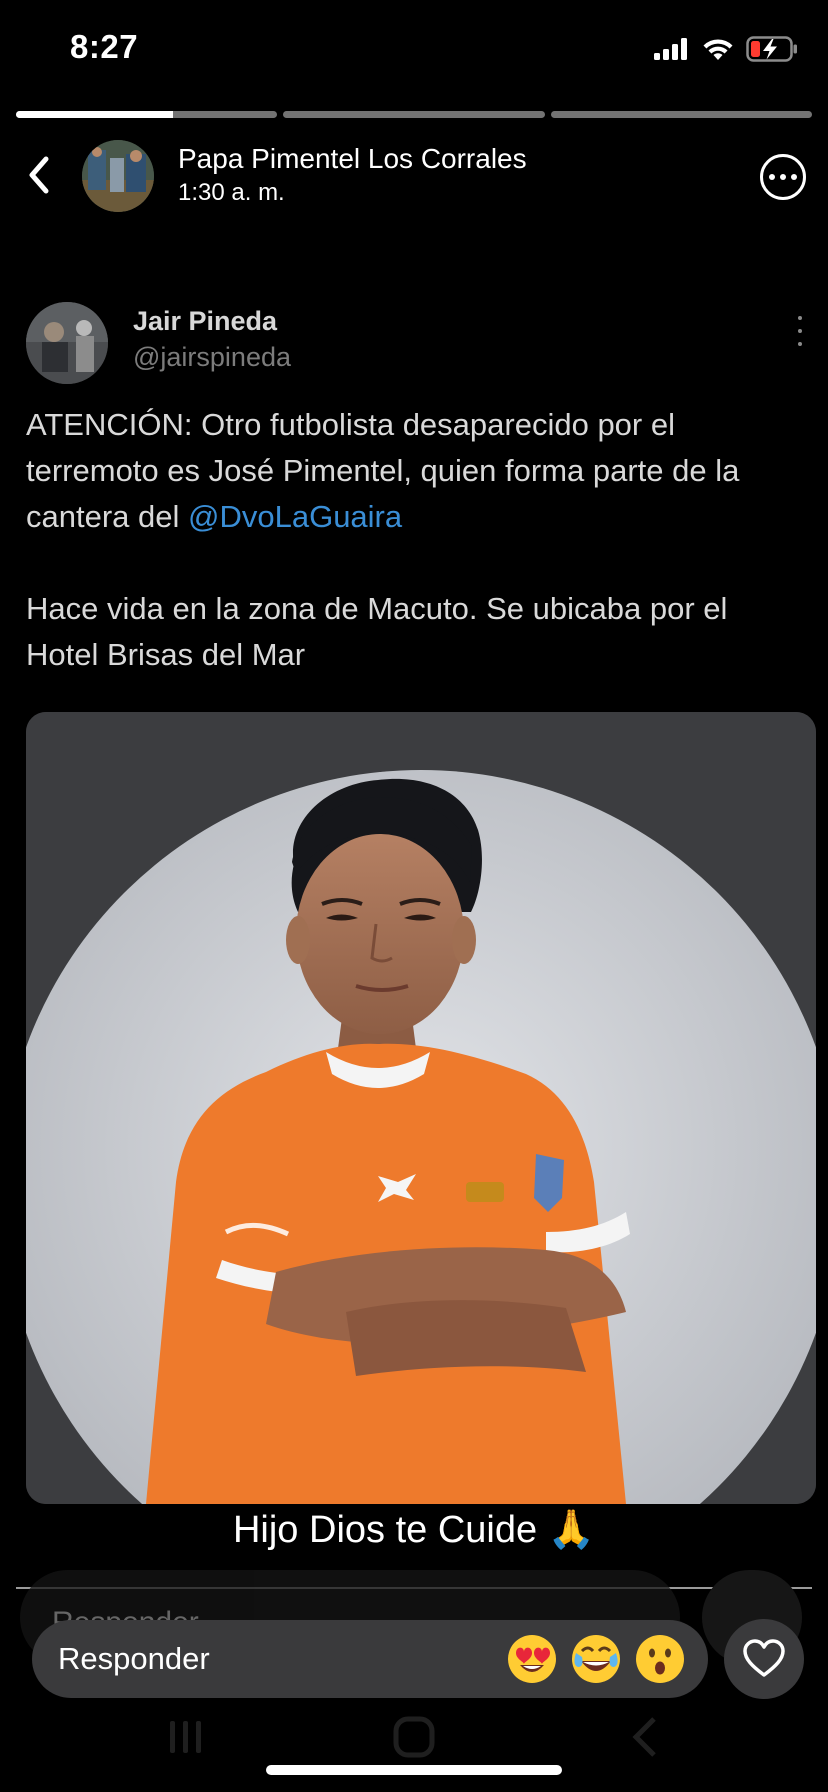  What do you see at coordinates (231, 192) in the screenshot?
I see `story-timestamp: 1:30 a. m.` at bounding box center [231, 192].